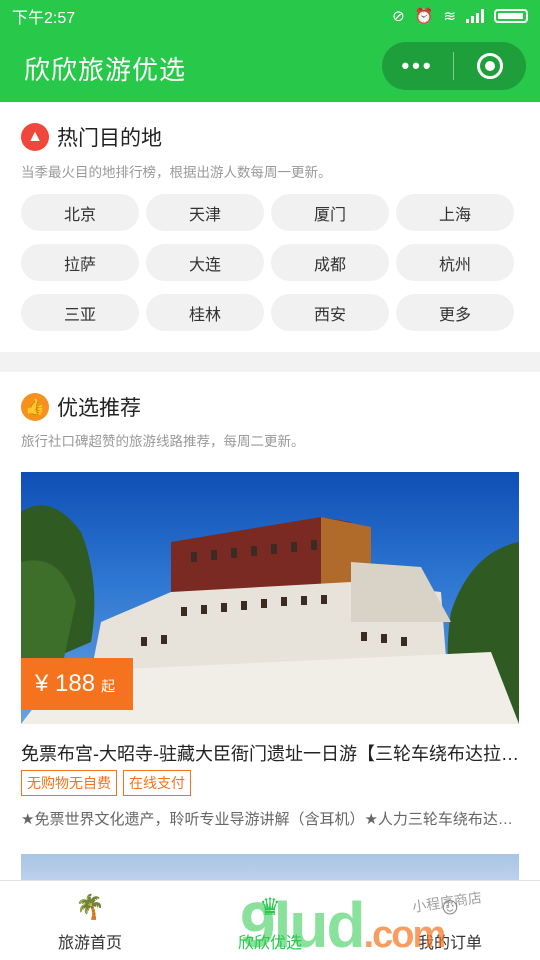  What do you see at coordinates (475, 16) in the screenshot?
I see `signal-icon` at bounding box center [475, 16].